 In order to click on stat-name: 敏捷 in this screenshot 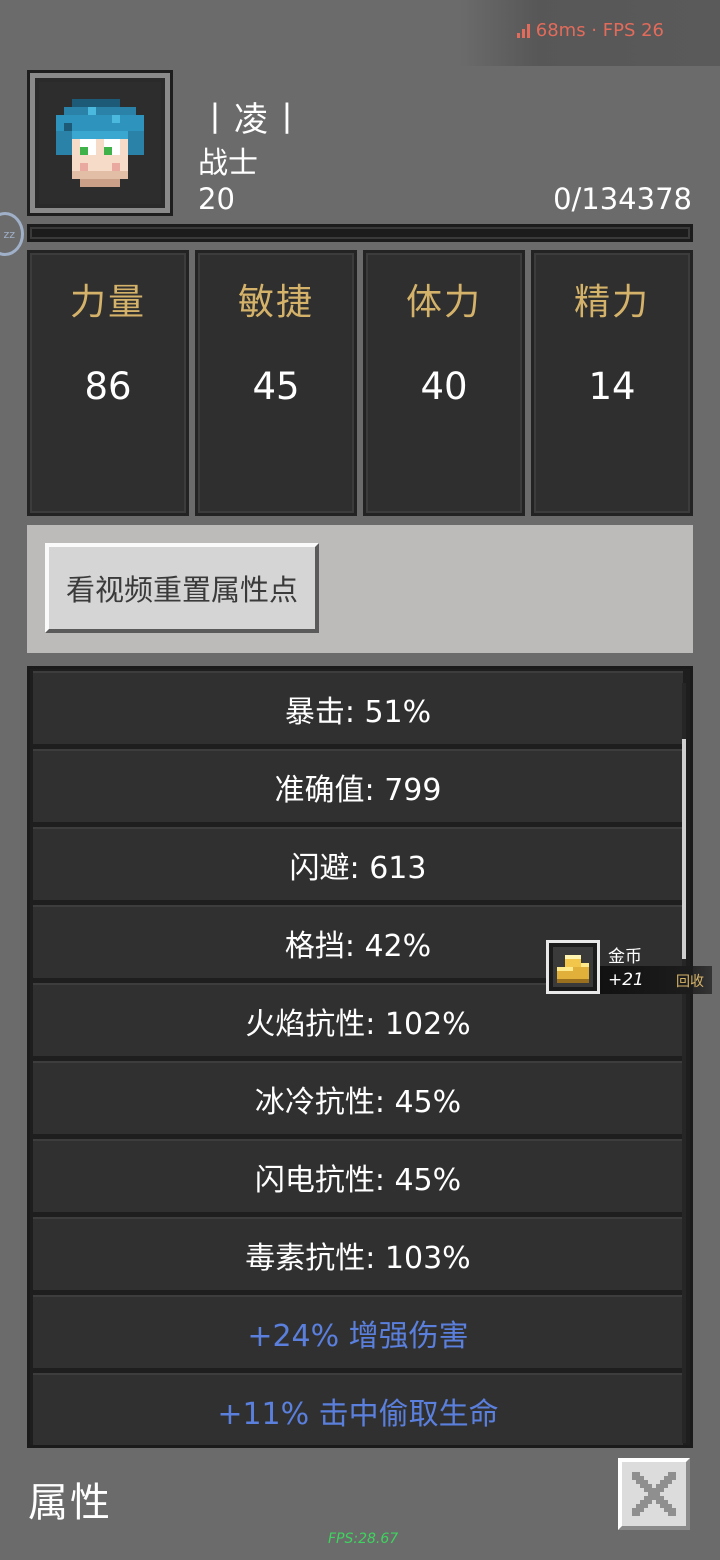, I will do `click(275, 302)`.